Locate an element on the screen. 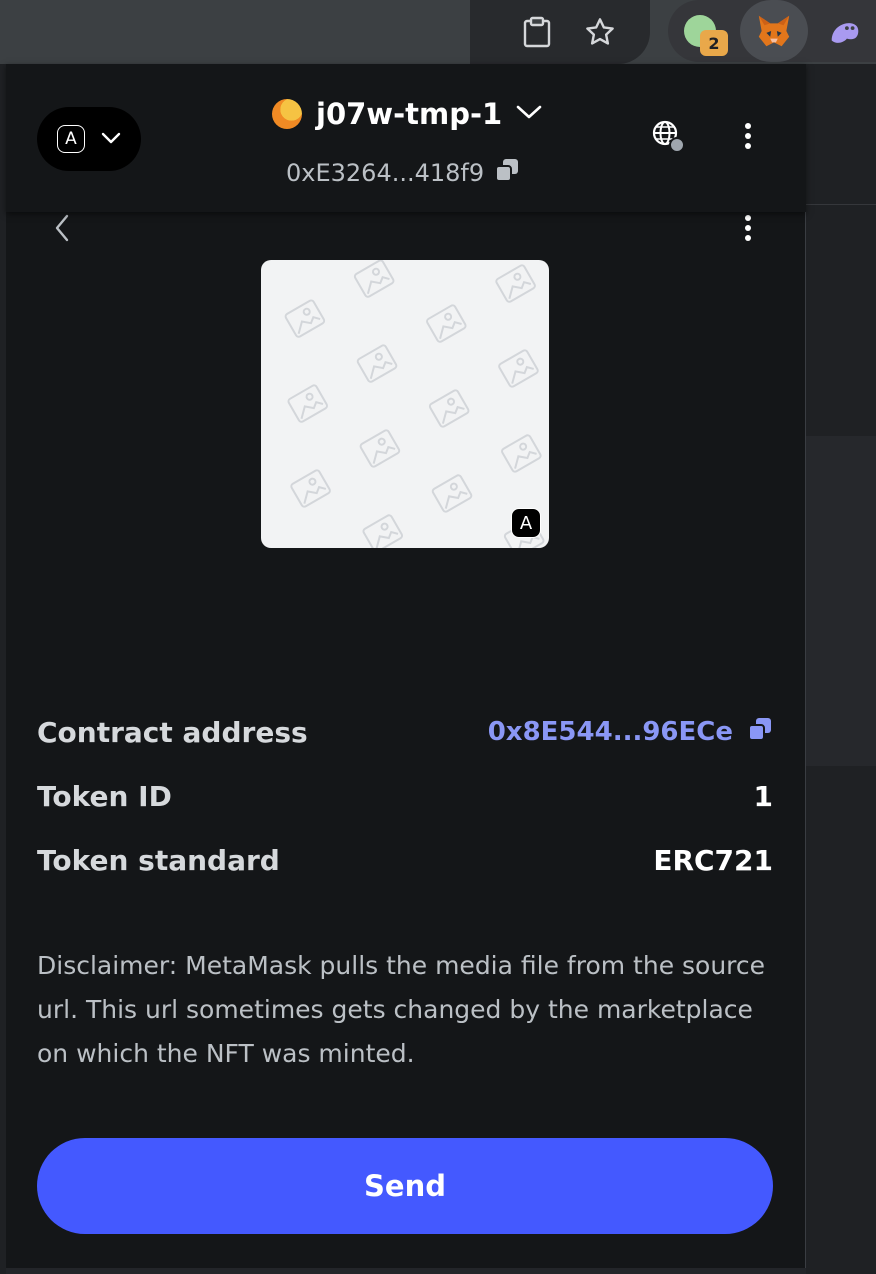 This screenshot has height=1274, width=876. nft-network-badge: A is located at coordinates (526, 523).